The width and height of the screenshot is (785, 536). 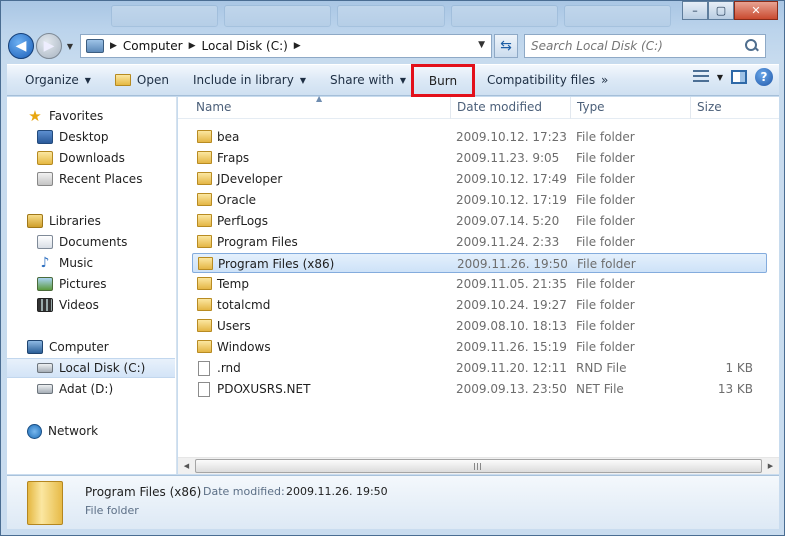 I want to click on table-row: Program Files 2009.11.24. 2:33 File folder, so click(x=479, y=242).